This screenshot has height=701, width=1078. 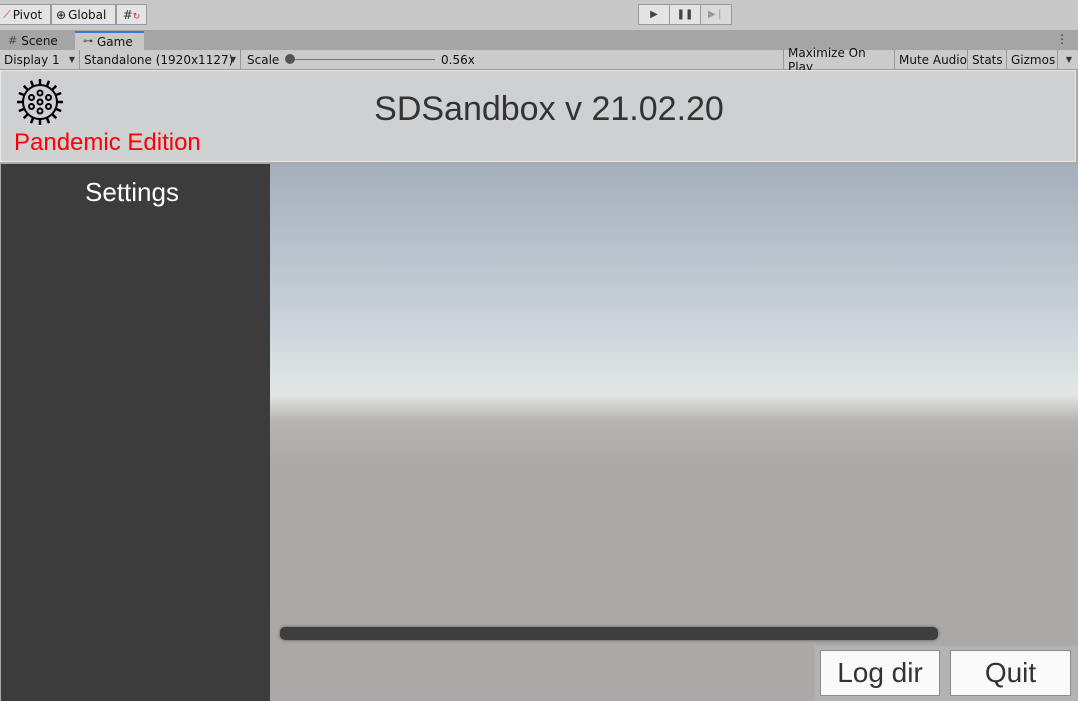 What do you see at coordinates (458, 59) in the screenshot?
I see `scale-value: 0.56x` at bounding box center [458, 59].